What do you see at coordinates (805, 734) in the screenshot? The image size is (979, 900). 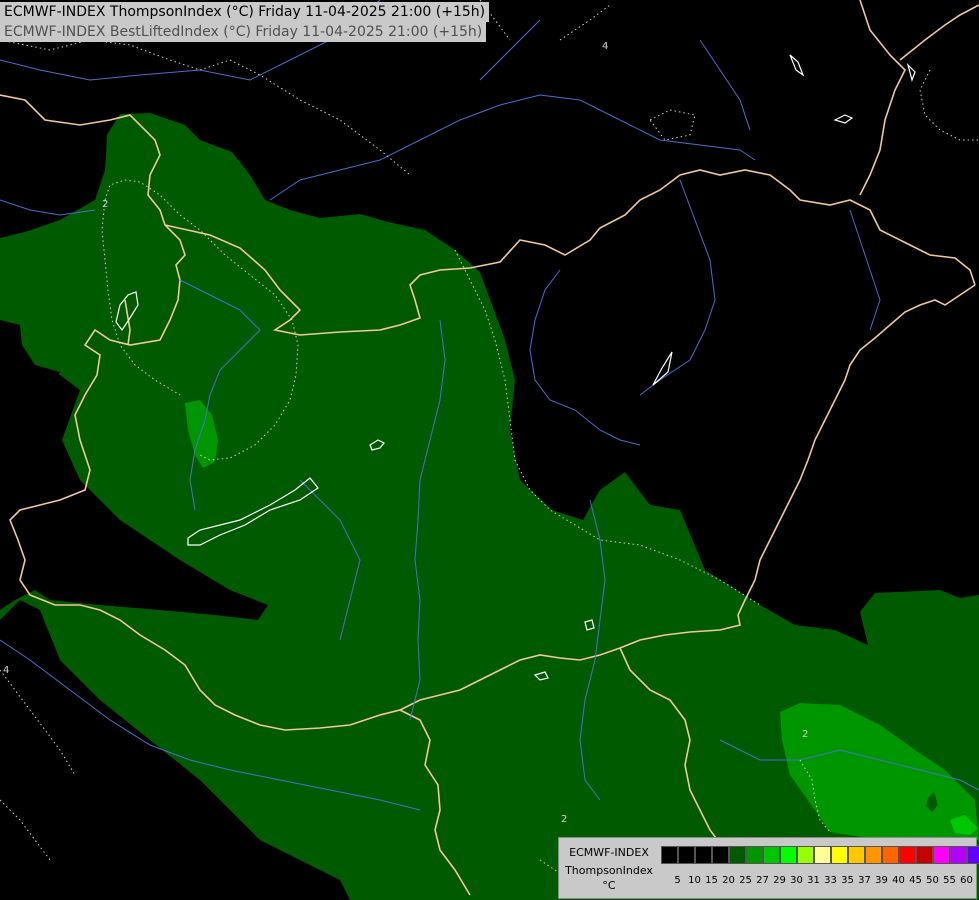 I see `contour-label-2-southeast: 2` at bounding box center [805, 734].